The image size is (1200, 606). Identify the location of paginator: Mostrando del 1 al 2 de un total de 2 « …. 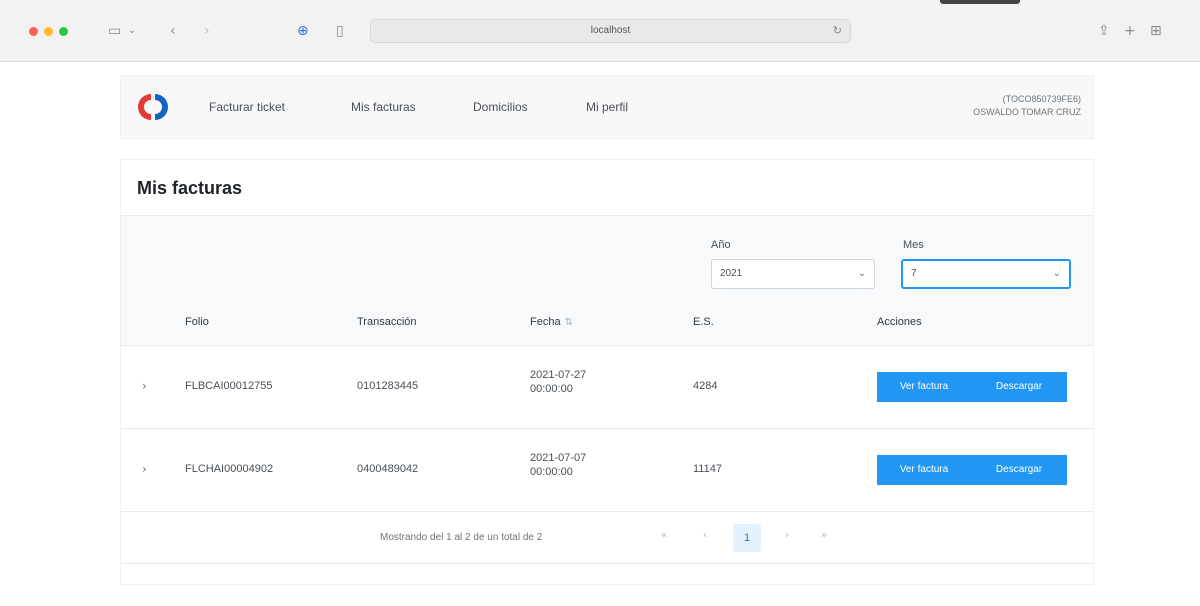
(607, 538).